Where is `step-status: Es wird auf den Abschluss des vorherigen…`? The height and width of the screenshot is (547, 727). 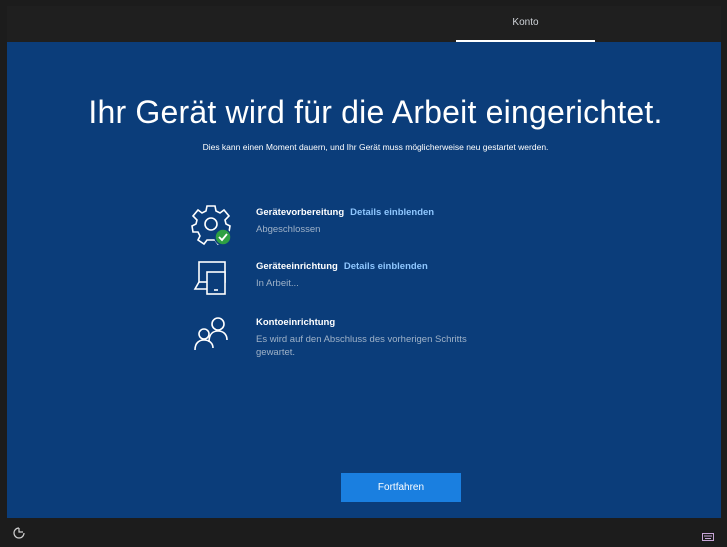
step-status: Es wird auf den Abschluss des vorherigen… is located at coordinates (376, 346).